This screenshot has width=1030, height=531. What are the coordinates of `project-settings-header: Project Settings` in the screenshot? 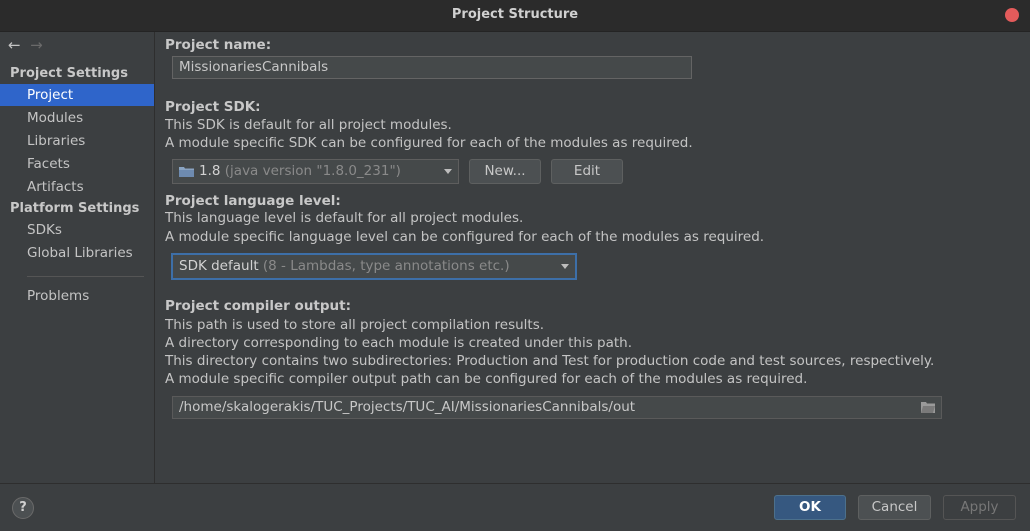 It's located at (69, 73).